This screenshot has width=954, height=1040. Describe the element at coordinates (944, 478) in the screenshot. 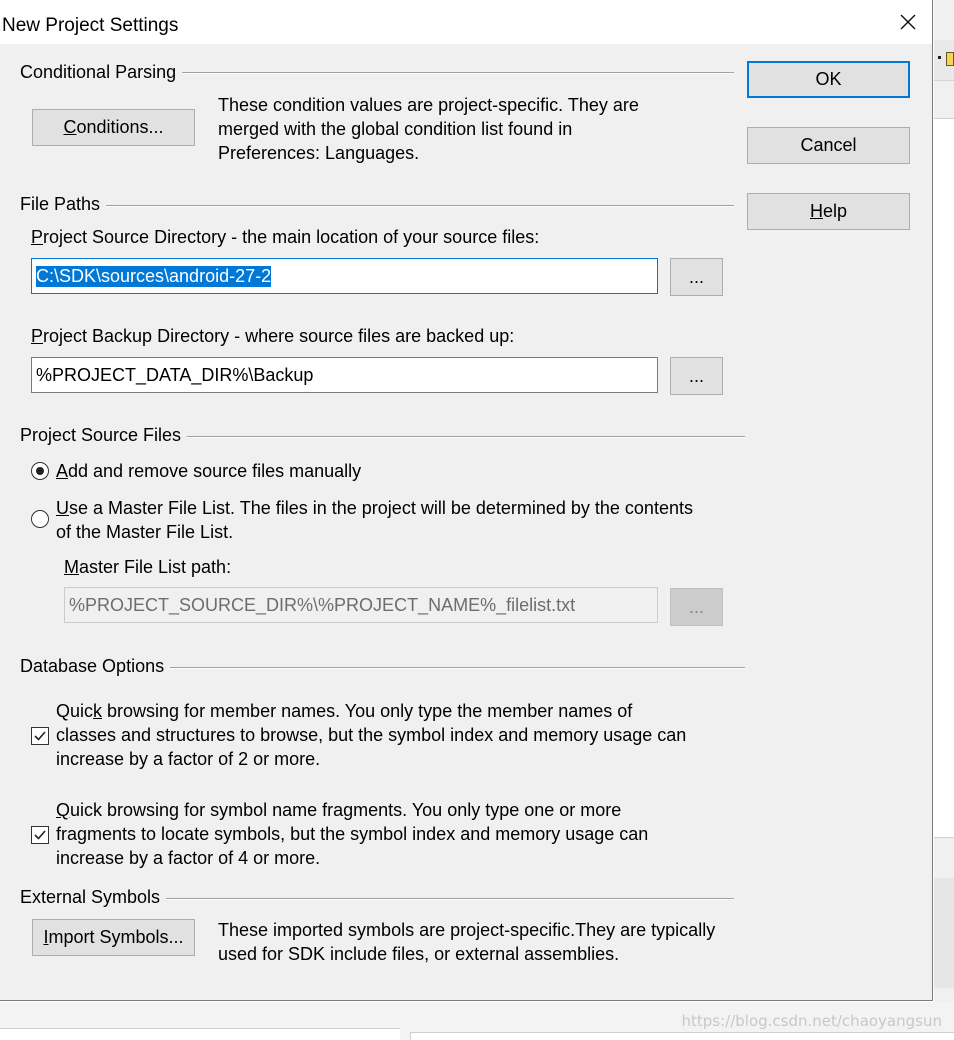

I see `background-editor-pane` at that location.